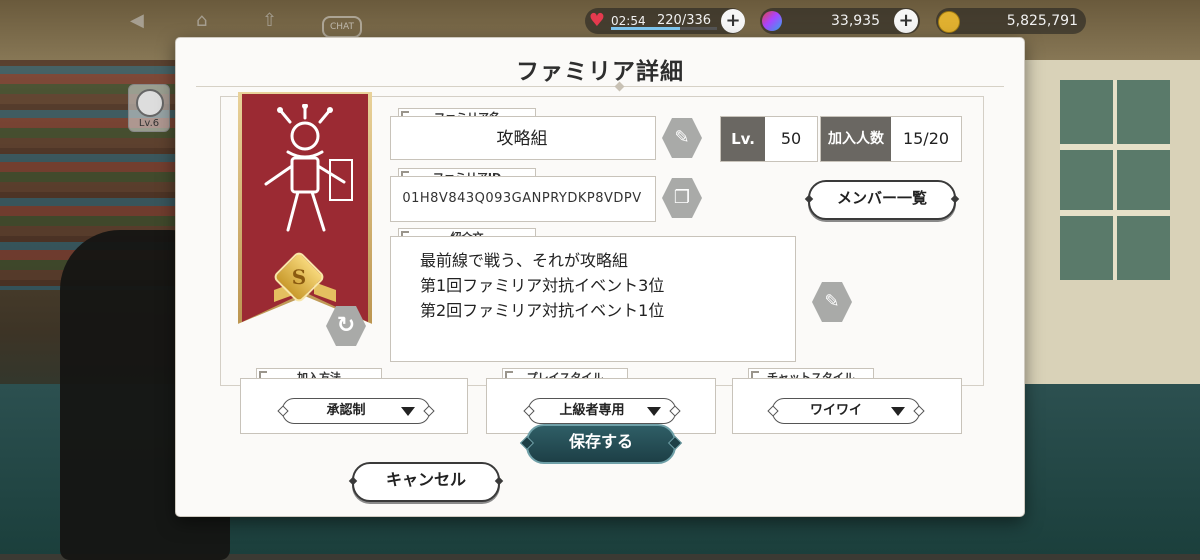 The image size is (1200, 560). What do you see at coordinates (769, 139) in the screenshot?
I see `level-display: Lv. 50` at bounding box center [769, 139].